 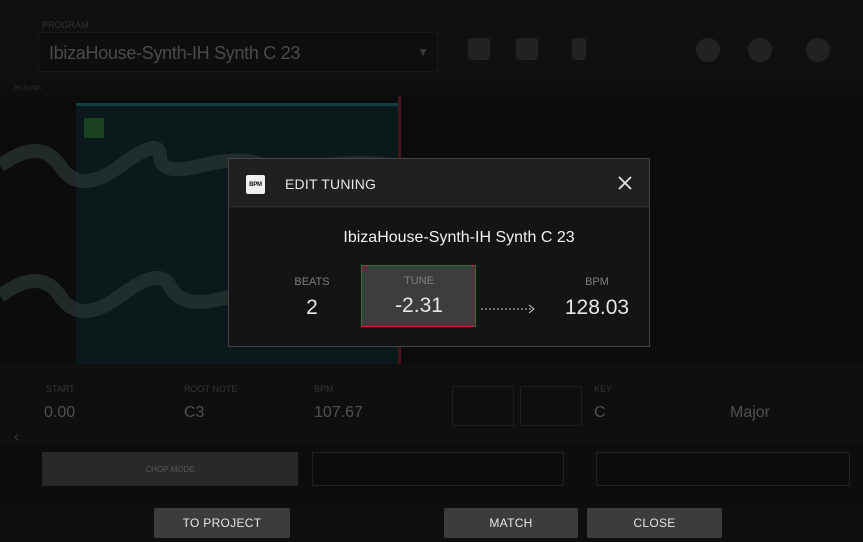 What do you see at coordinates (60, 389) in the screenshot?
I see `start-label: START` at bounding box center [60, 389].